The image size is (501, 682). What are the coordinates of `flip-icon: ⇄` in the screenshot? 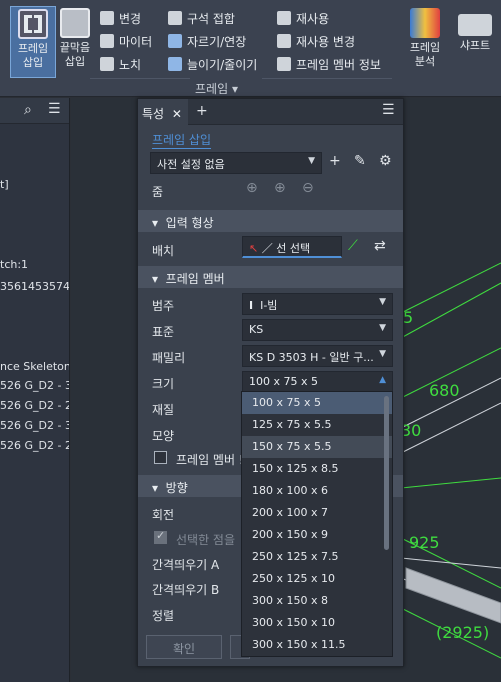 It's located at (380, 246).